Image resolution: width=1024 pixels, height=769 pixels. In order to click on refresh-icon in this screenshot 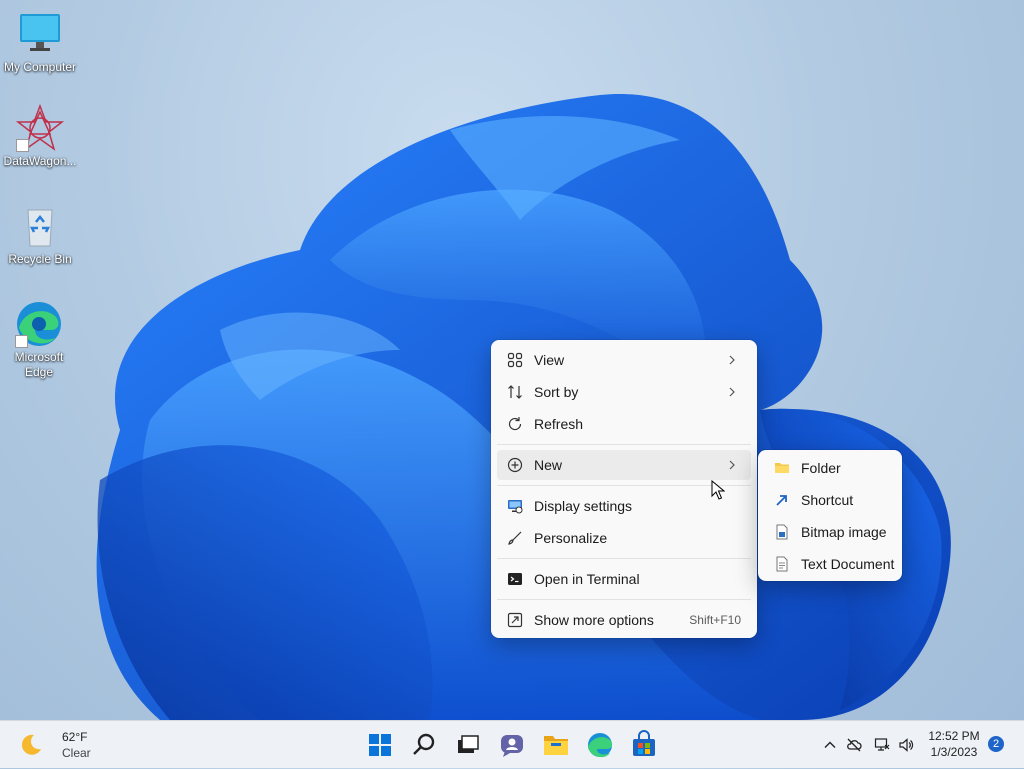, I will do `click(515, 424)`.